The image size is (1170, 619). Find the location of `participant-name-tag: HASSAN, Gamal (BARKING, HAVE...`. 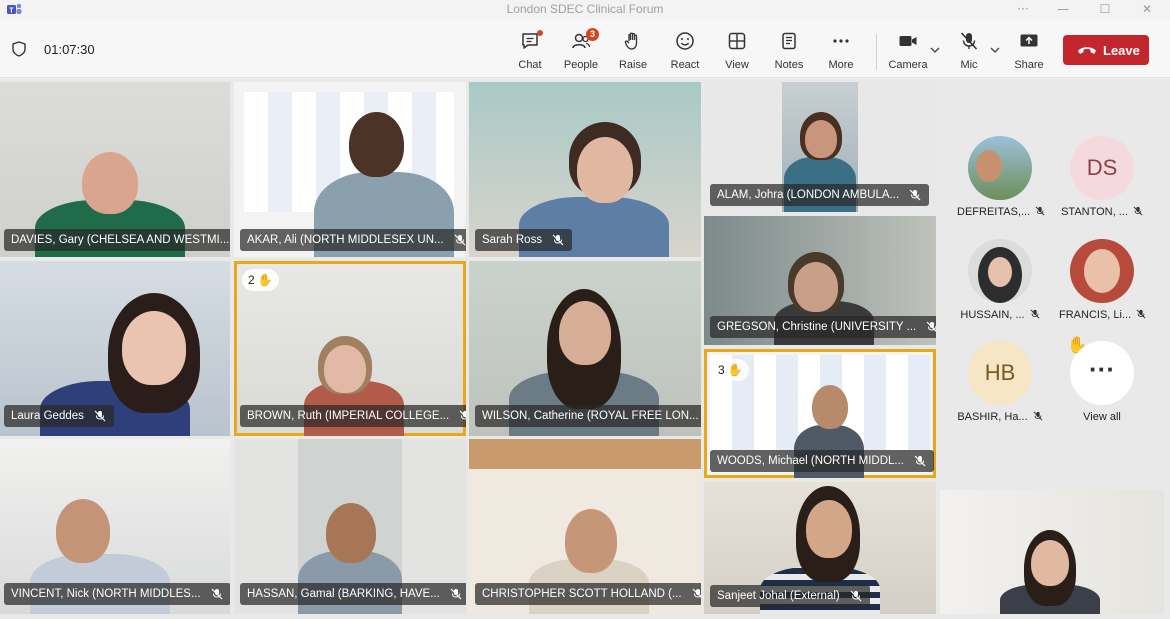

participant-name-tag: HASSAN, Gamal (BARKING, HAVE... is located at coordinates (353, 594).